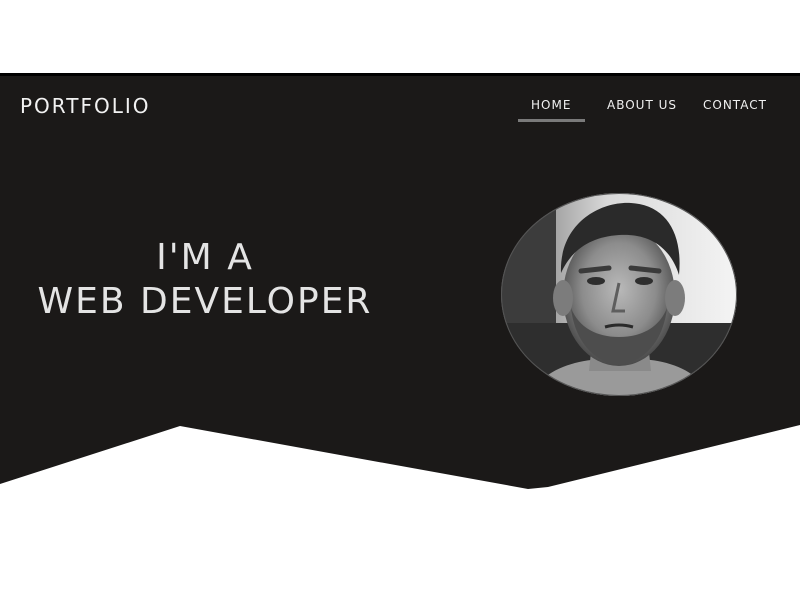 The image size is (800, 600). Describe the element at coordinates (642, 105) in the screenshot. I see `nav-about-us: ABOUT US` at that location.